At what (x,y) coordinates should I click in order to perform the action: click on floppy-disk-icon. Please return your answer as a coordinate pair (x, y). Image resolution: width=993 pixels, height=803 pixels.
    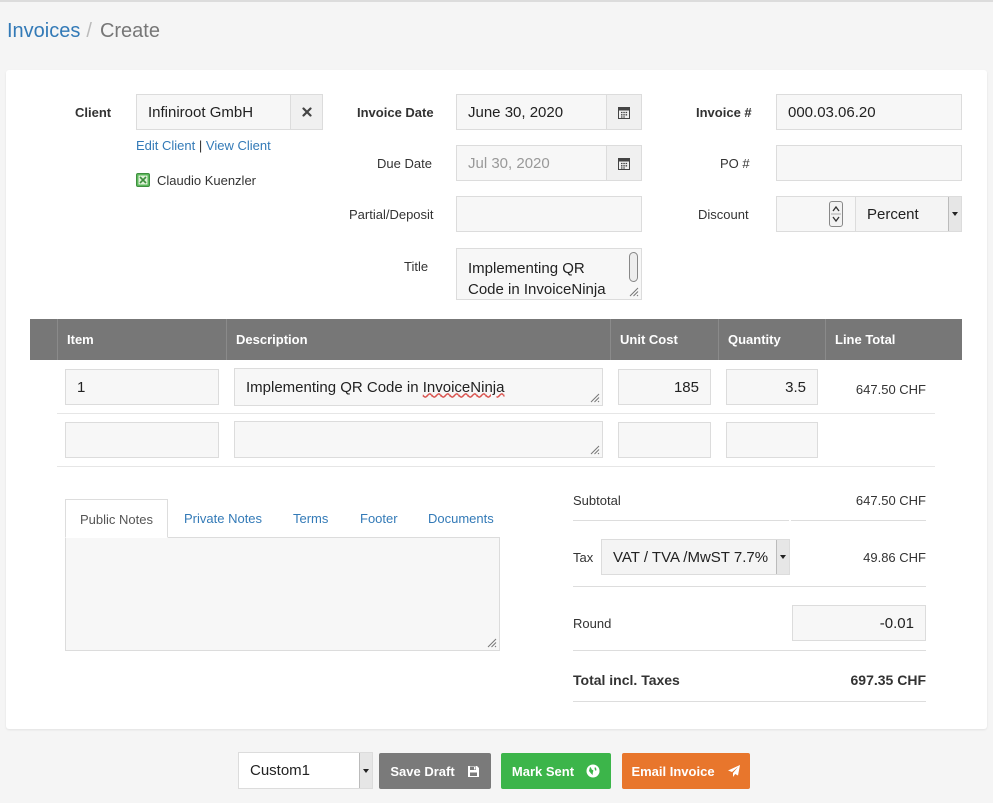
    Looking at the image, I should click on (473, 771).